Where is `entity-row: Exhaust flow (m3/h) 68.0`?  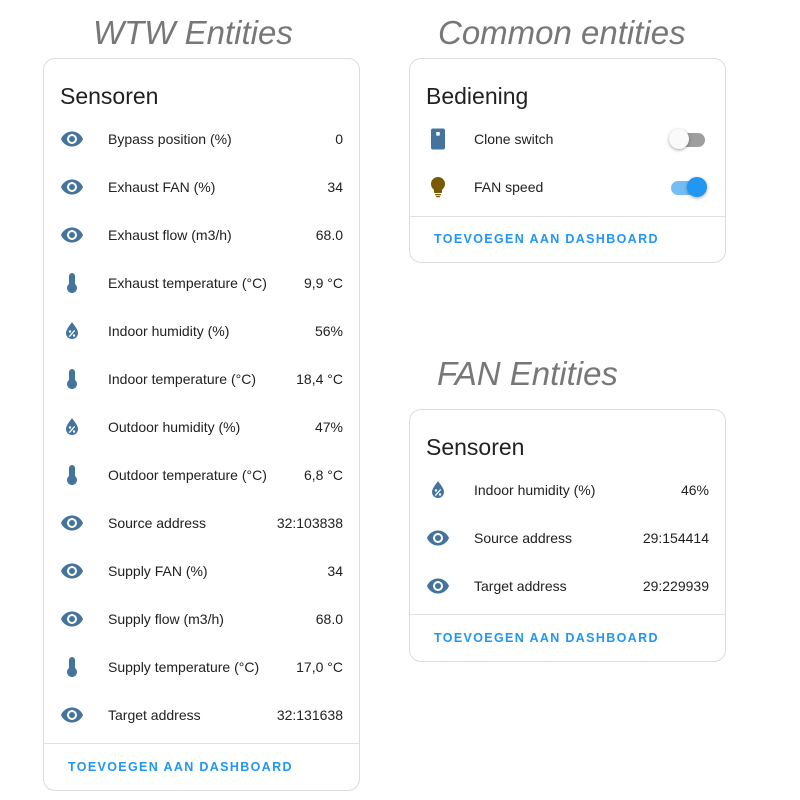 entity-row: Exhaust flow (m3/h) 68.0 is located at coordinates (201, 235).